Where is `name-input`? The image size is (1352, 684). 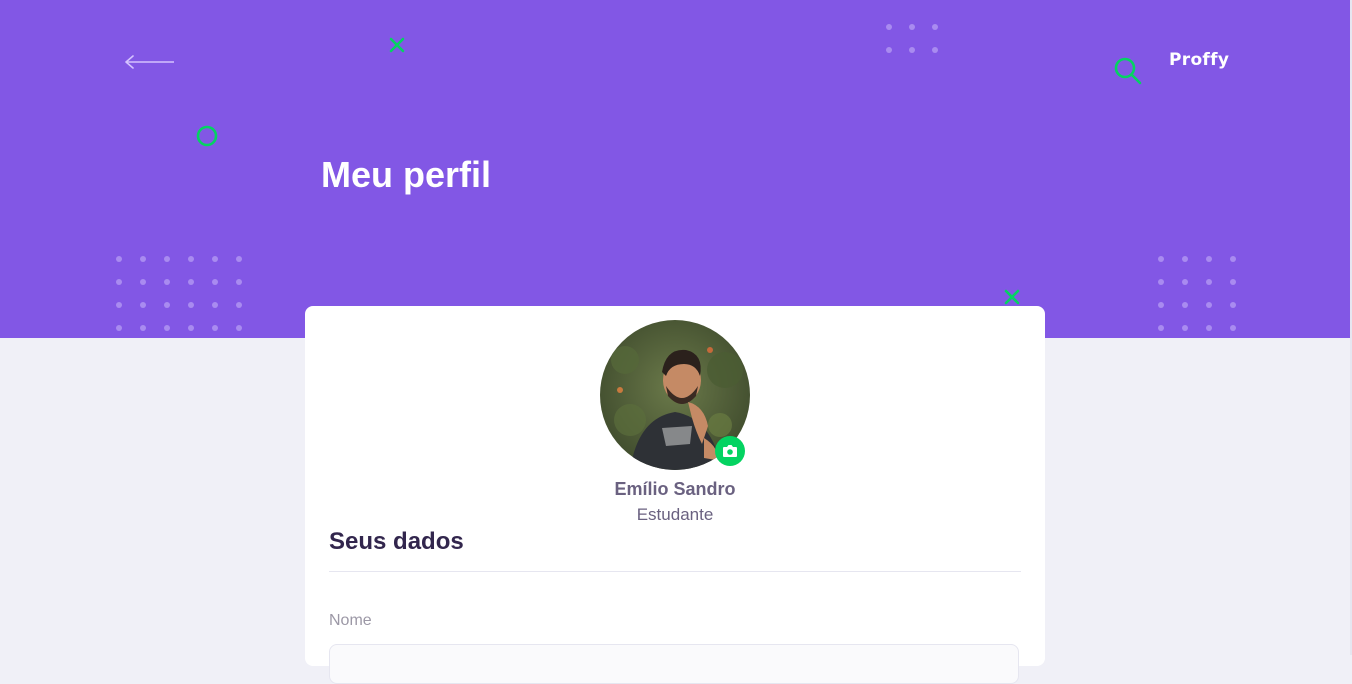 name-input is located at coordinates (674, 664).